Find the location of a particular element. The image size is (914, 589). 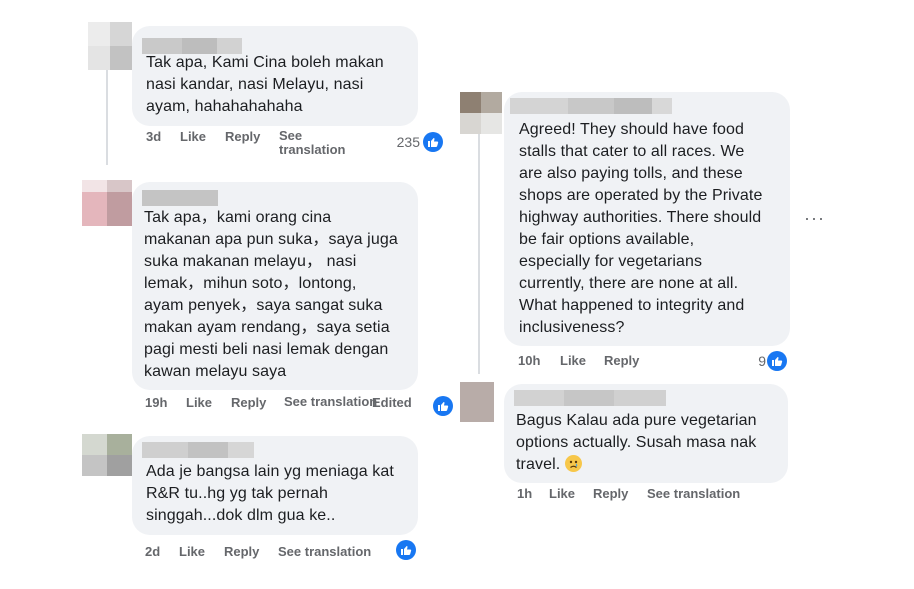

comment-actions: 1h Like Reply See translation is located at coordinates (647, 495).